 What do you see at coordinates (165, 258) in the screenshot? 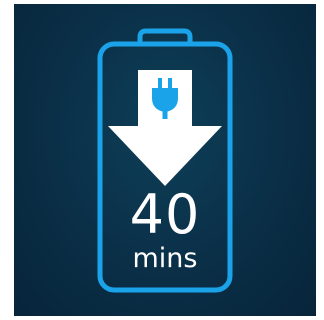
I see `charge-time-unit: mins` at bounding box center [165, 258].